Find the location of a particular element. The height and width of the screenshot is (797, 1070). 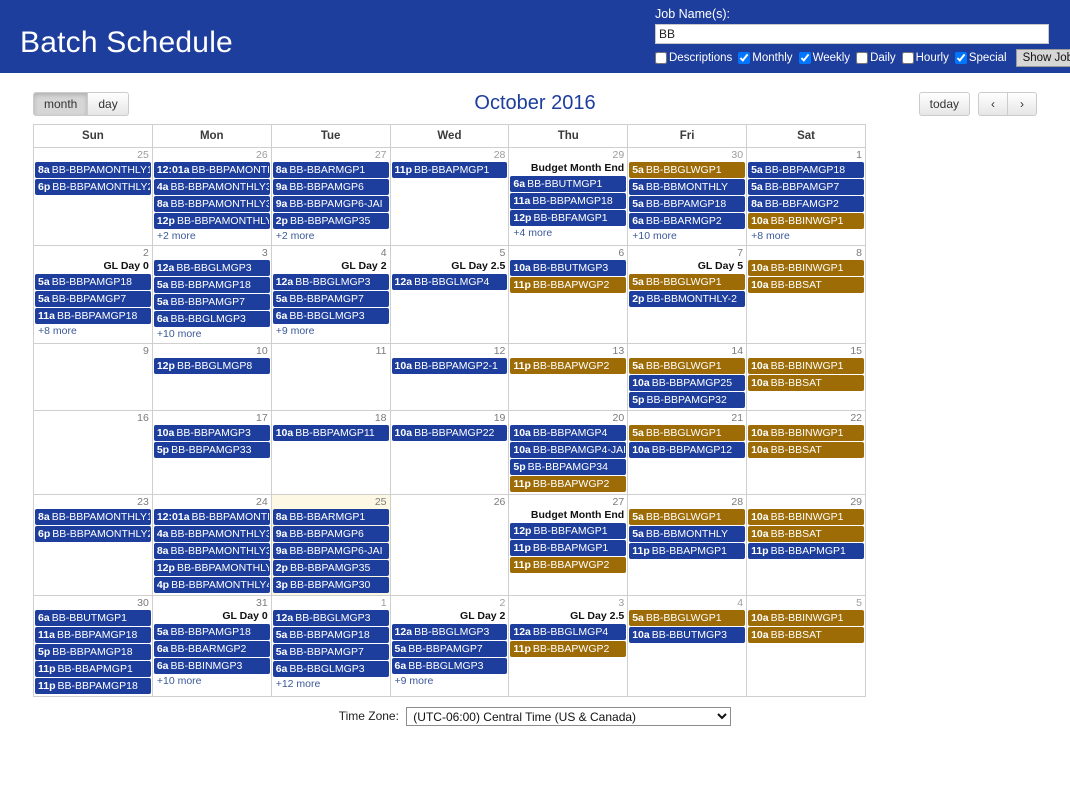

day-cell-5: 5 GL Day 2.5 12a BB-BBGLMGP4 is located at coordinates (449, 294).